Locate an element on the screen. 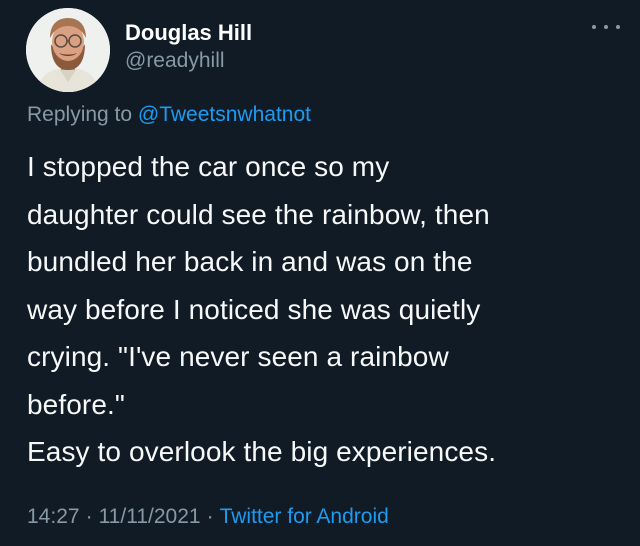 This screenshot has height=546, width=640. tweet-line: way before I noticed she was quietly is located at coordinates (254, 309).